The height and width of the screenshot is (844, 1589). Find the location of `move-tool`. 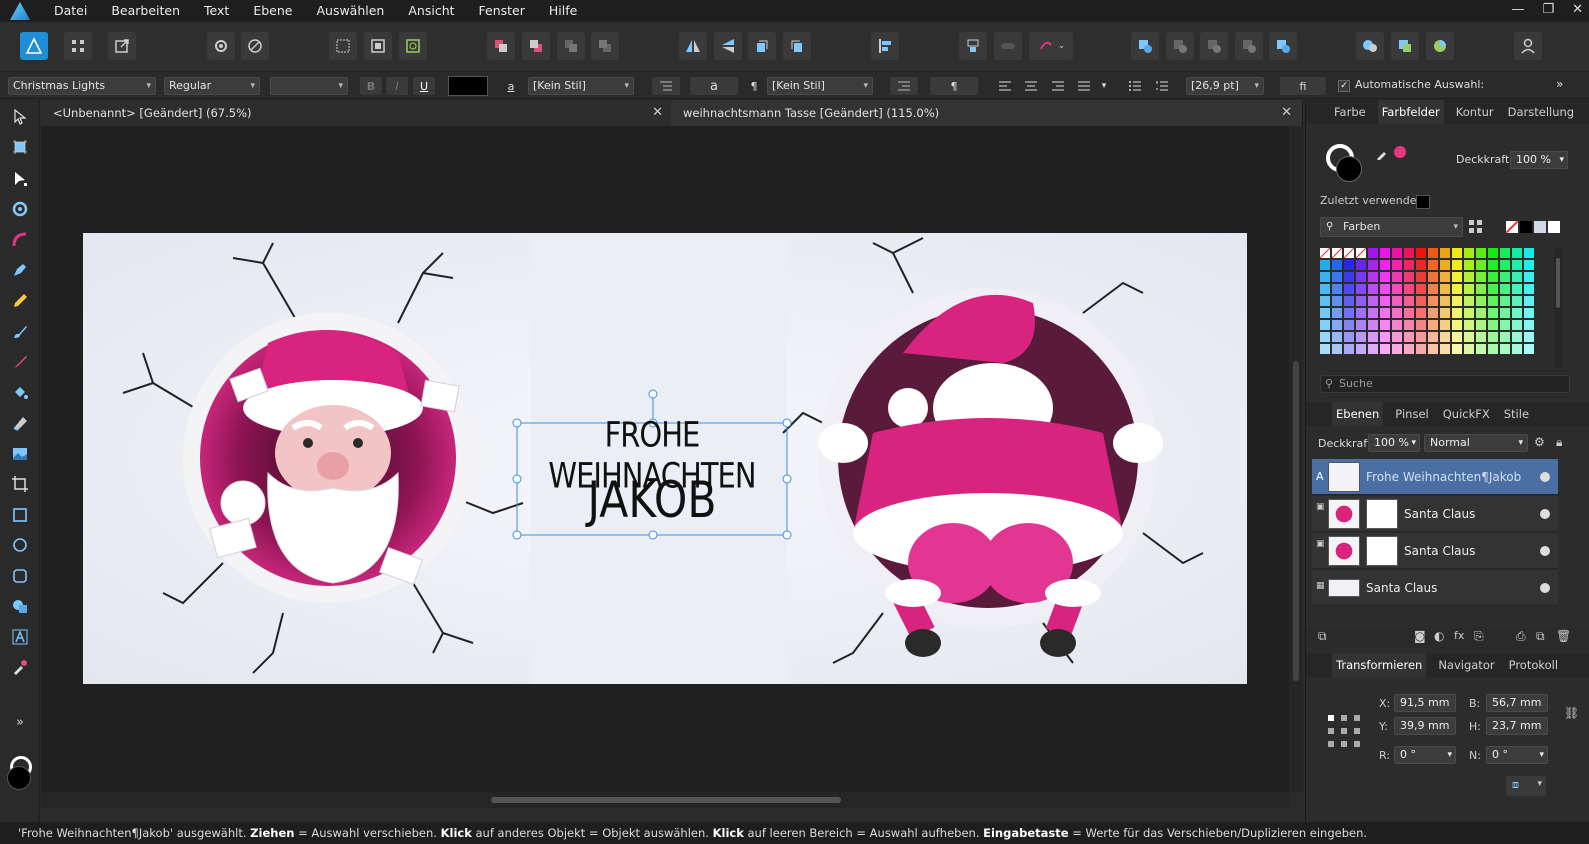

move-tool is located at coordinates (20, 117).